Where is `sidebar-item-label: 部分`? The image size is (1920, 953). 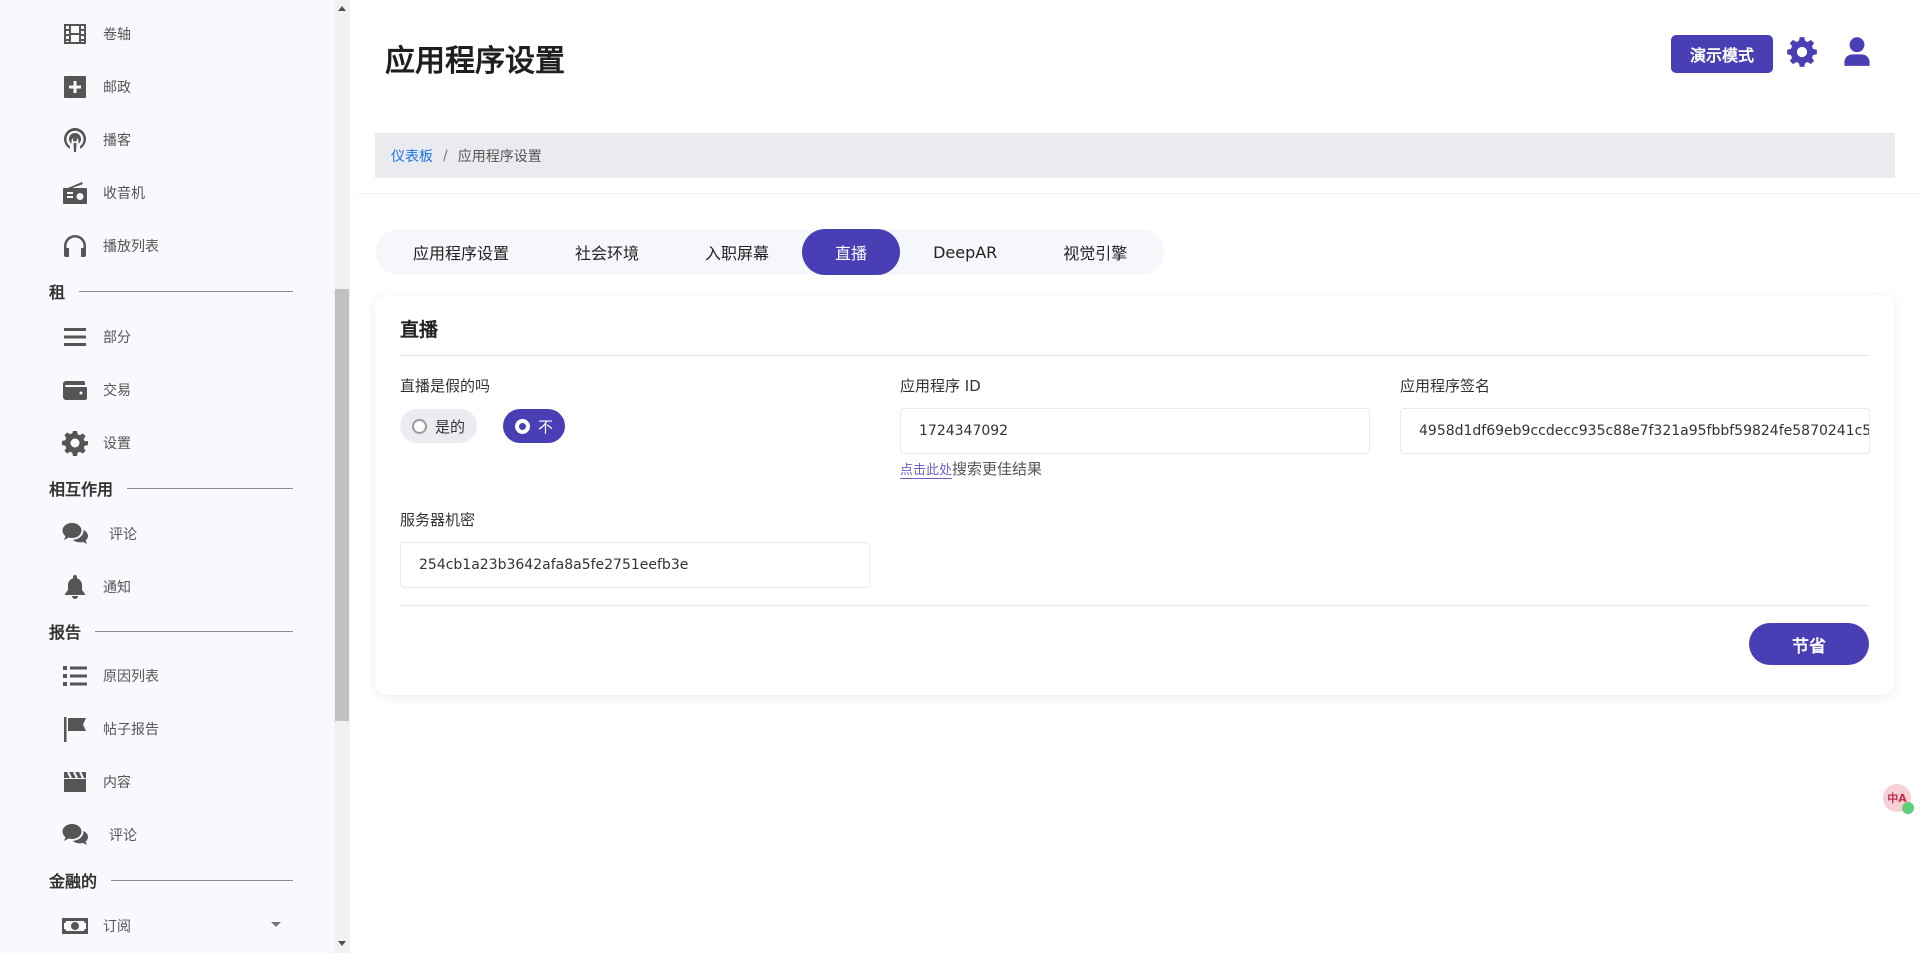
sidebar-item-label: 部分 is located at coordinates (117, 338).